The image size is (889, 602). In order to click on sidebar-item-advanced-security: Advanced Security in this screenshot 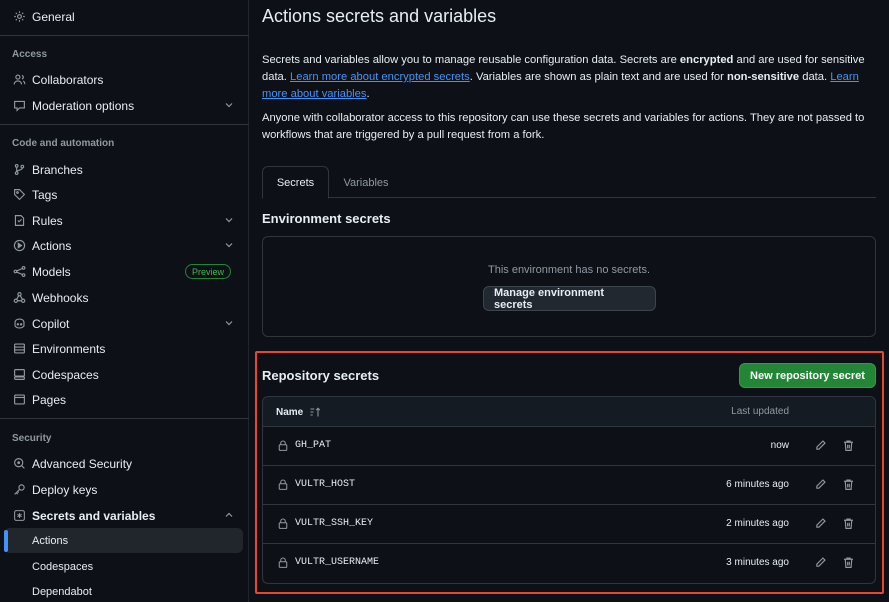, I will do `click(123, 463)`.